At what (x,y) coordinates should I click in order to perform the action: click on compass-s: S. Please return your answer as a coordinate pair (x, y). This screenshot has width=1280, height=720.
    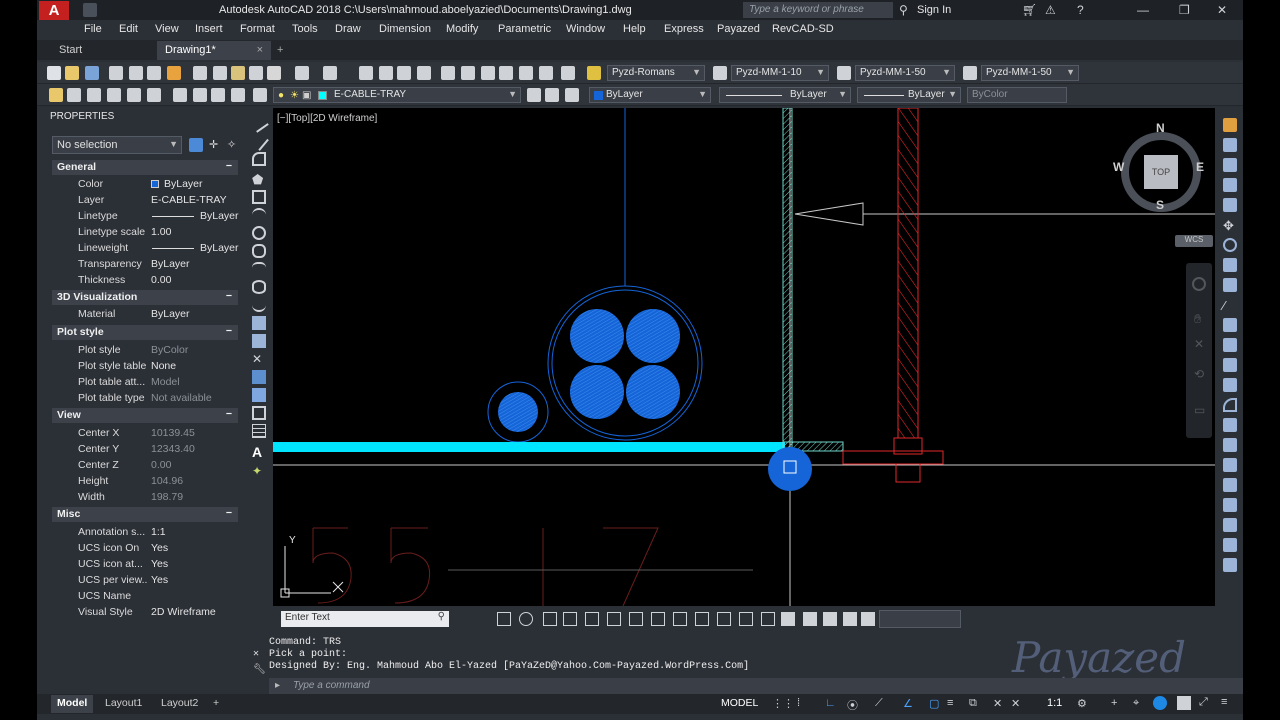
    Looking at the image, I should click on (1160, 205).